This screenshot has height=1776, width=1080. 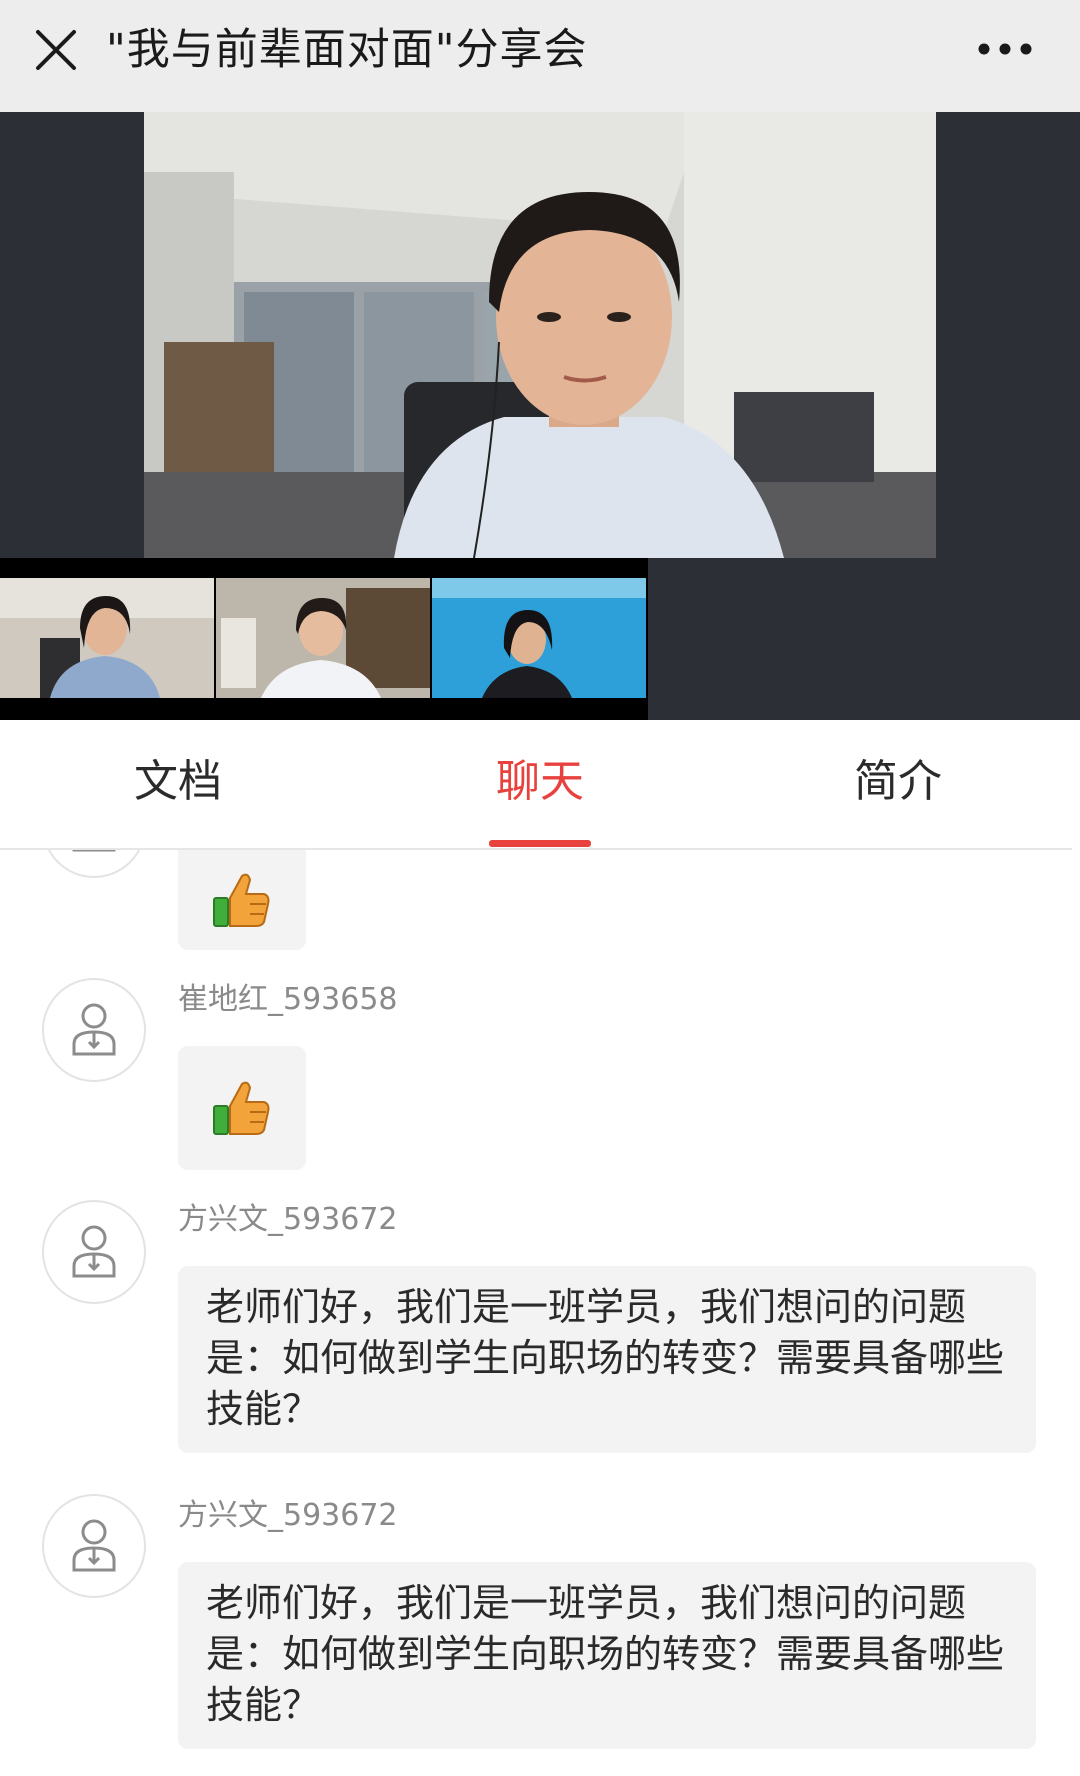 I want to click on participant-1-video, so click(x=107, y=638).